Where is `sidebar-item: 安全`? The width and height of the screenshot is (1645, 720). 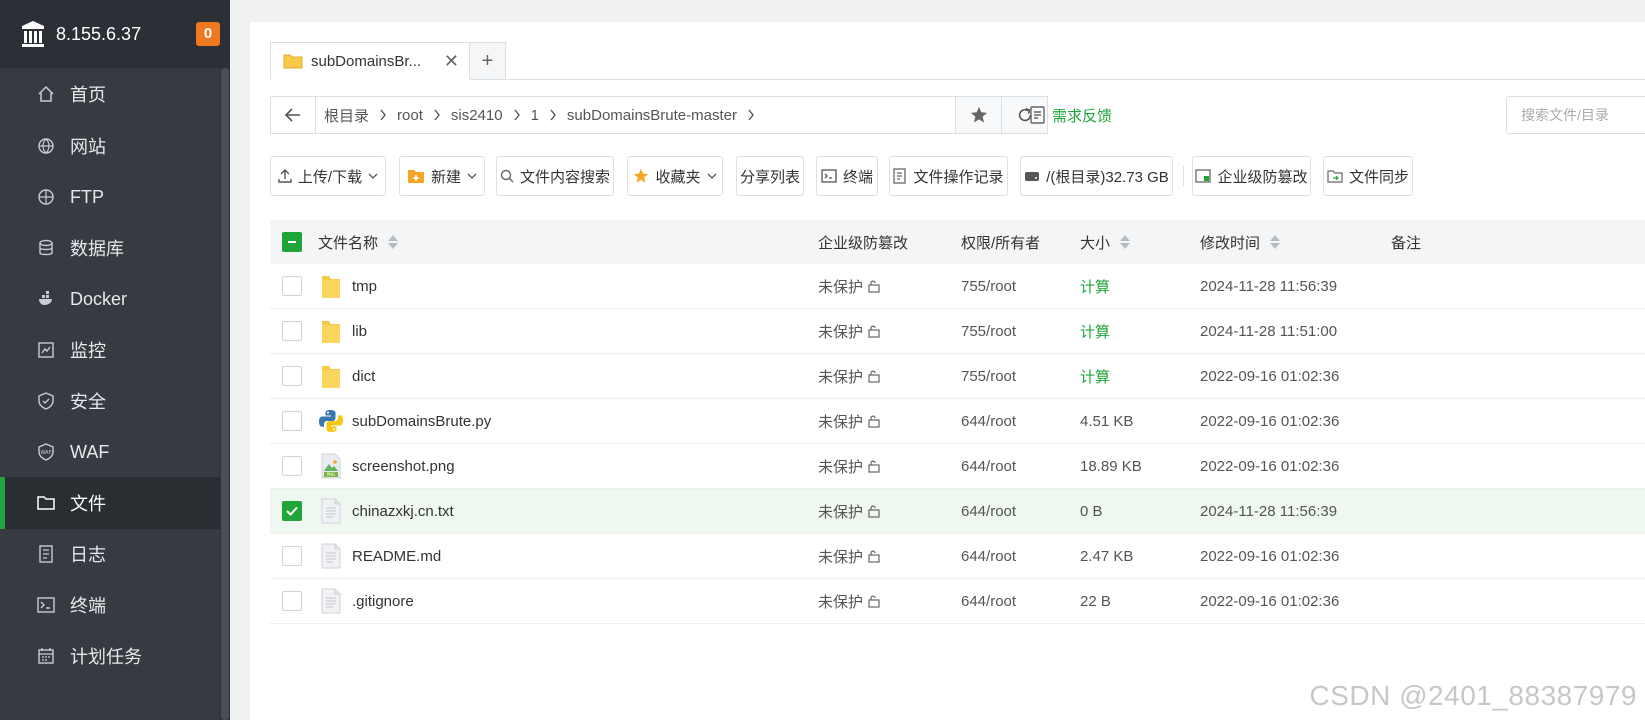 sidebar-item: 安全 is located at coordinates (110, 401).